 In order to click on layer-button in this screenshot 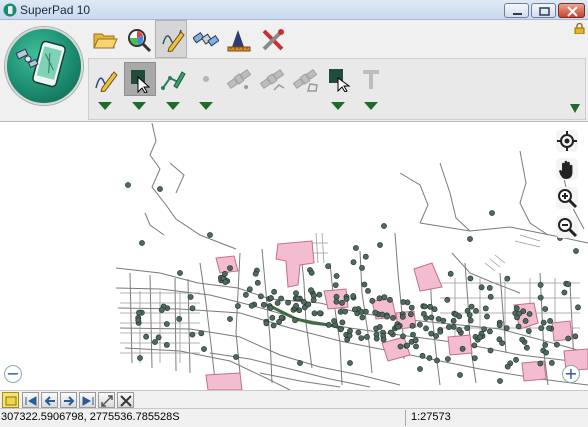, I will do `click(10, 400)`.